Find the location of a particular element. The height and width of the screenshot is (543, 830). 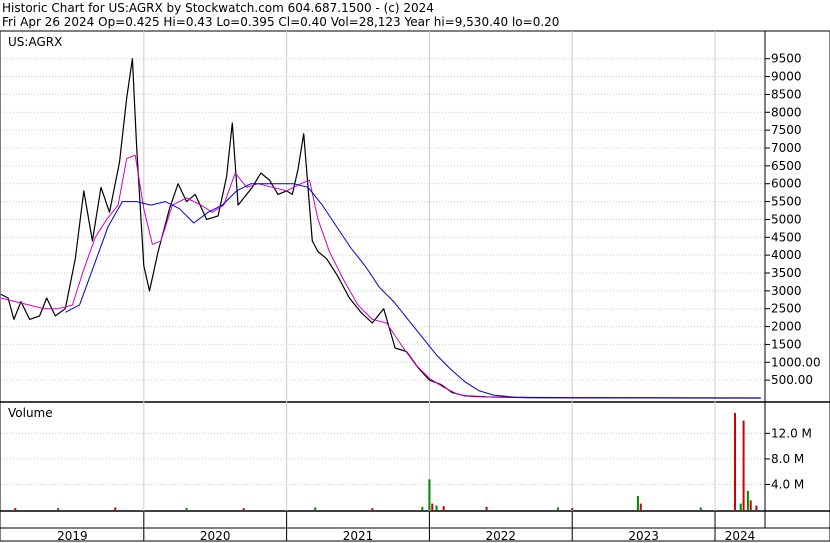

y-tick-label: 1500 is located at coordinates (786, 344).